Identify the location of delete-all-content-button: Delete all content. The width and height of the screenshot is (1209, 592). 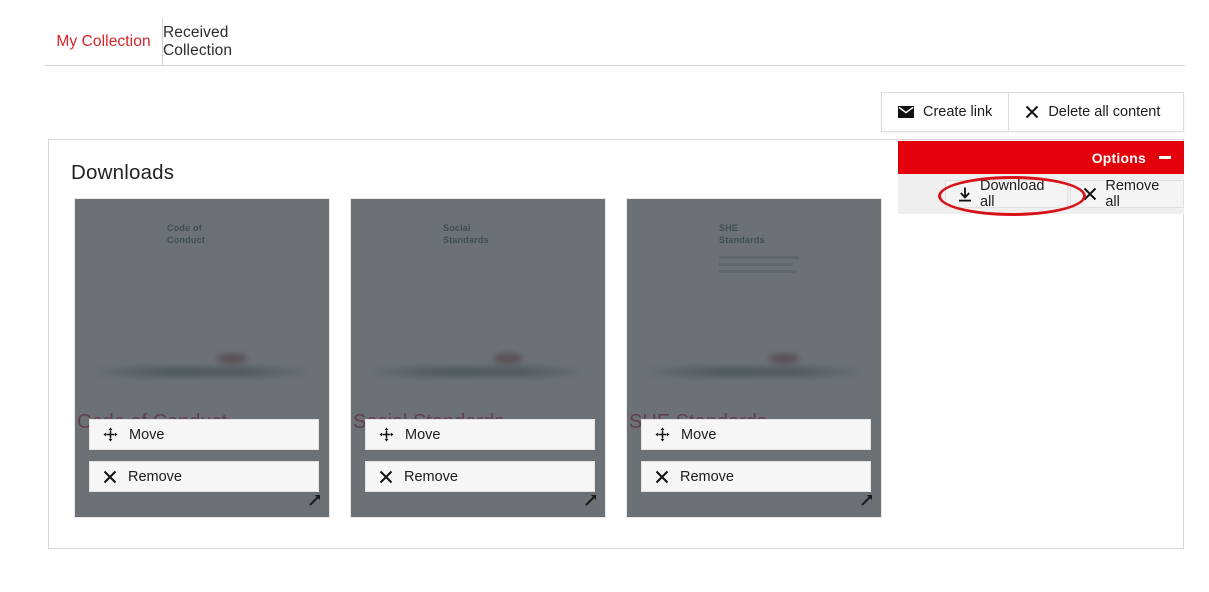
(1092, 112).